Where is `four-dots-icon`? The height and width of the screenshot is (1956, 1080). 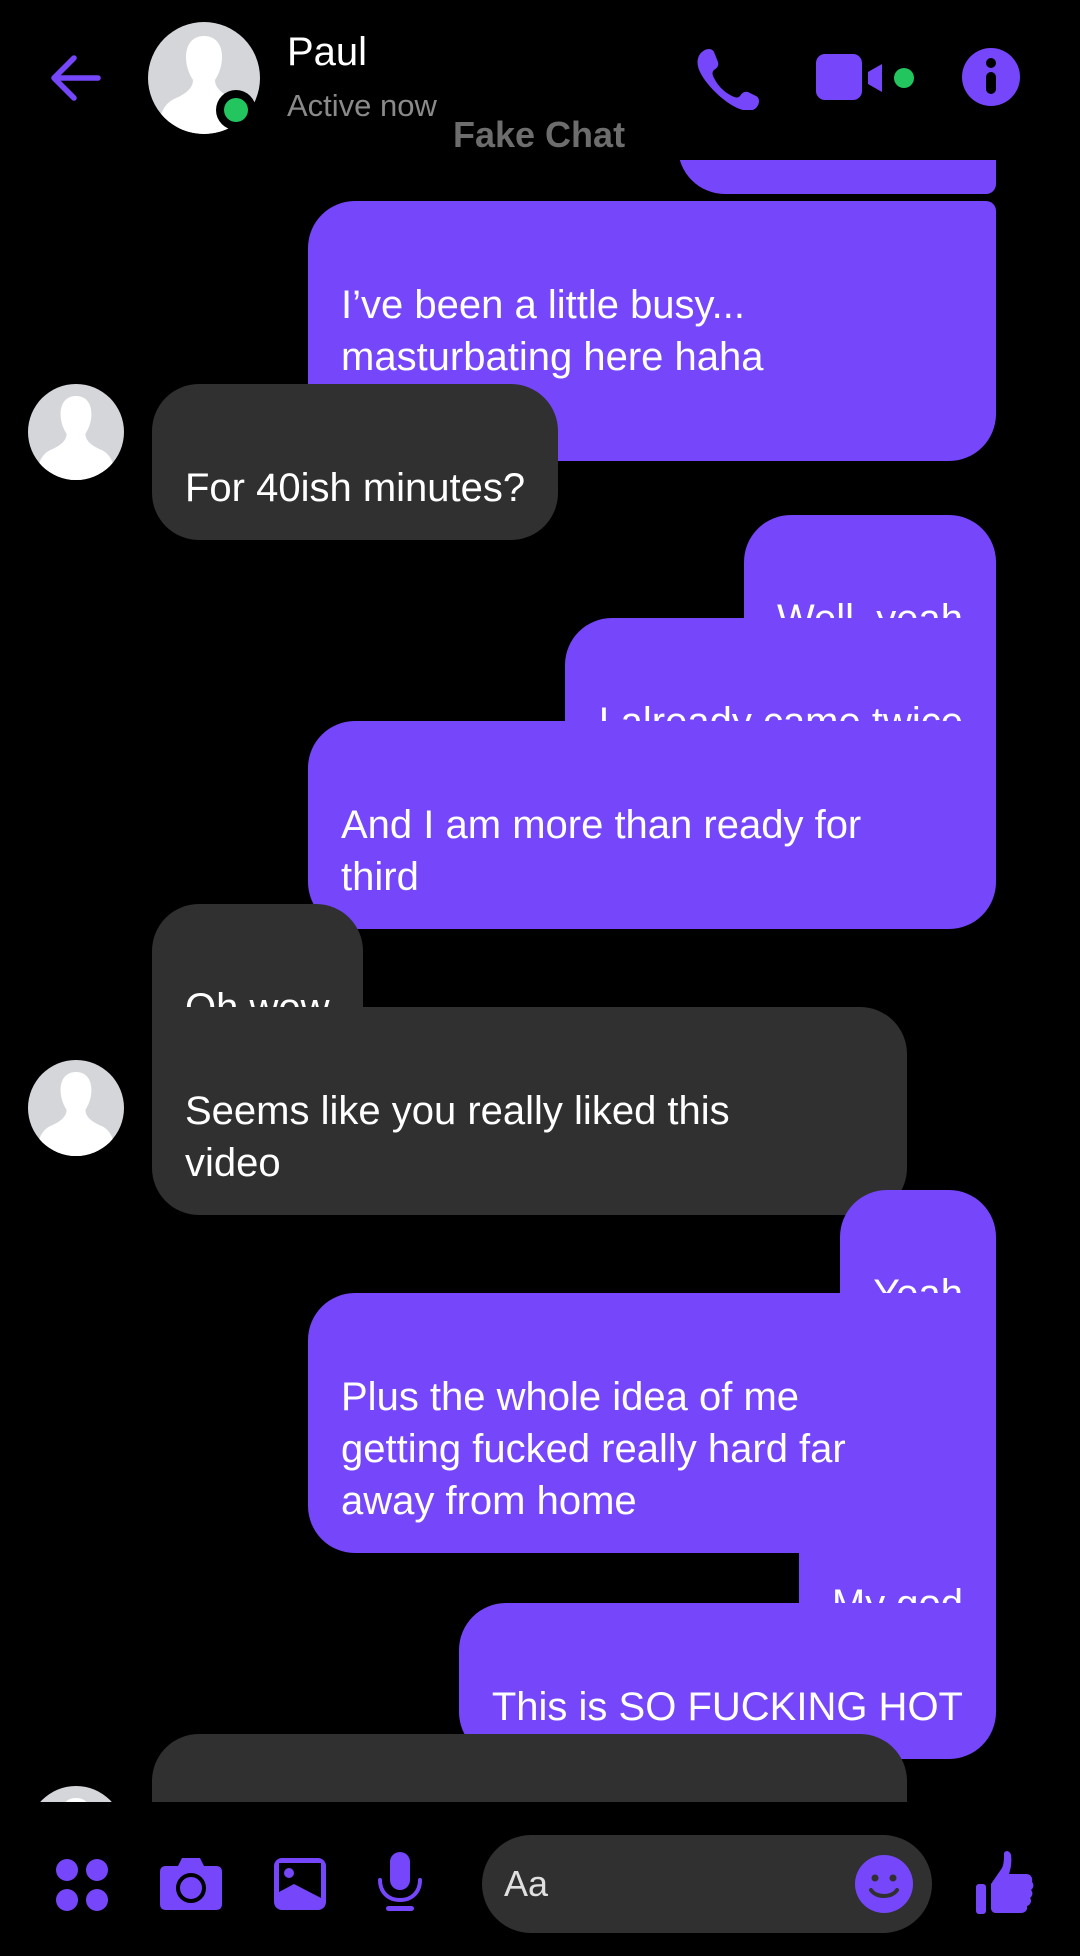 four-dots-icon is located at coordinates (82, 1885).